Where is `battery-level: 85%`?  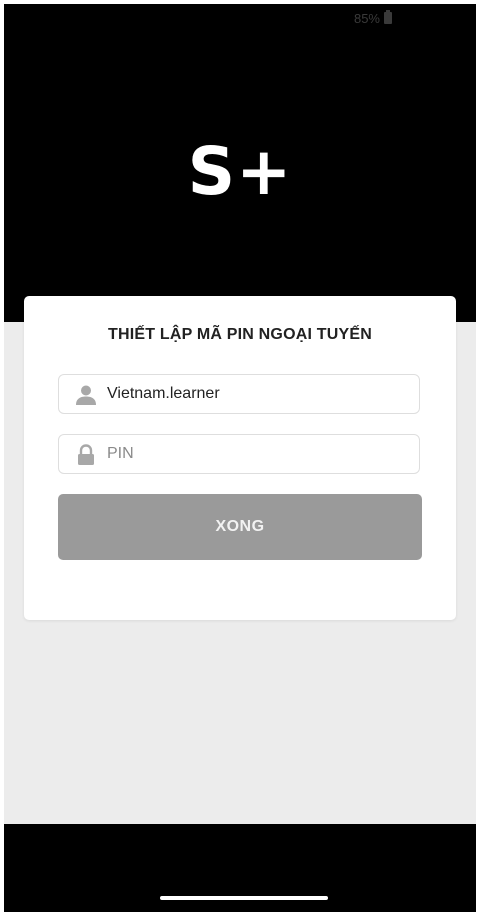
battery-level: 85% is located at coordinates (366, 18).